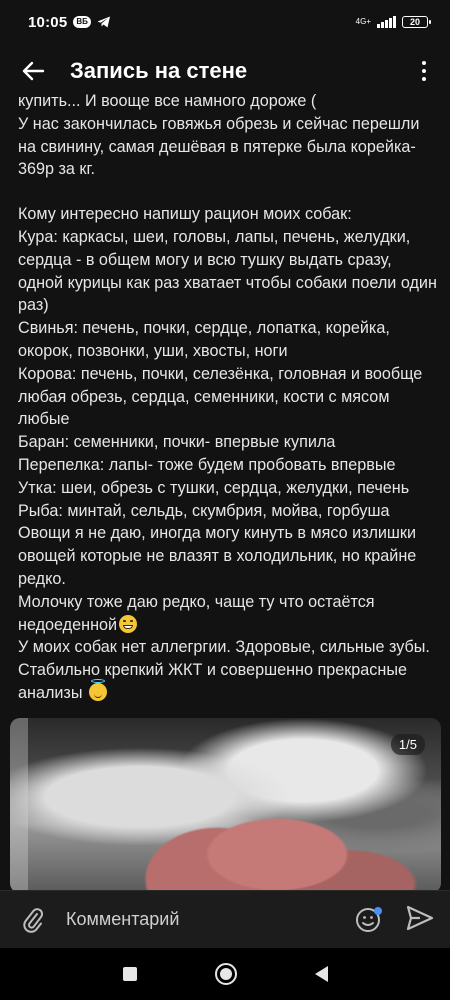 This screenshot has height=1000, width=450. Describe the element at coordinates (407, 744) in the screenshot. I see `photo-counter: 1/5` at that location.